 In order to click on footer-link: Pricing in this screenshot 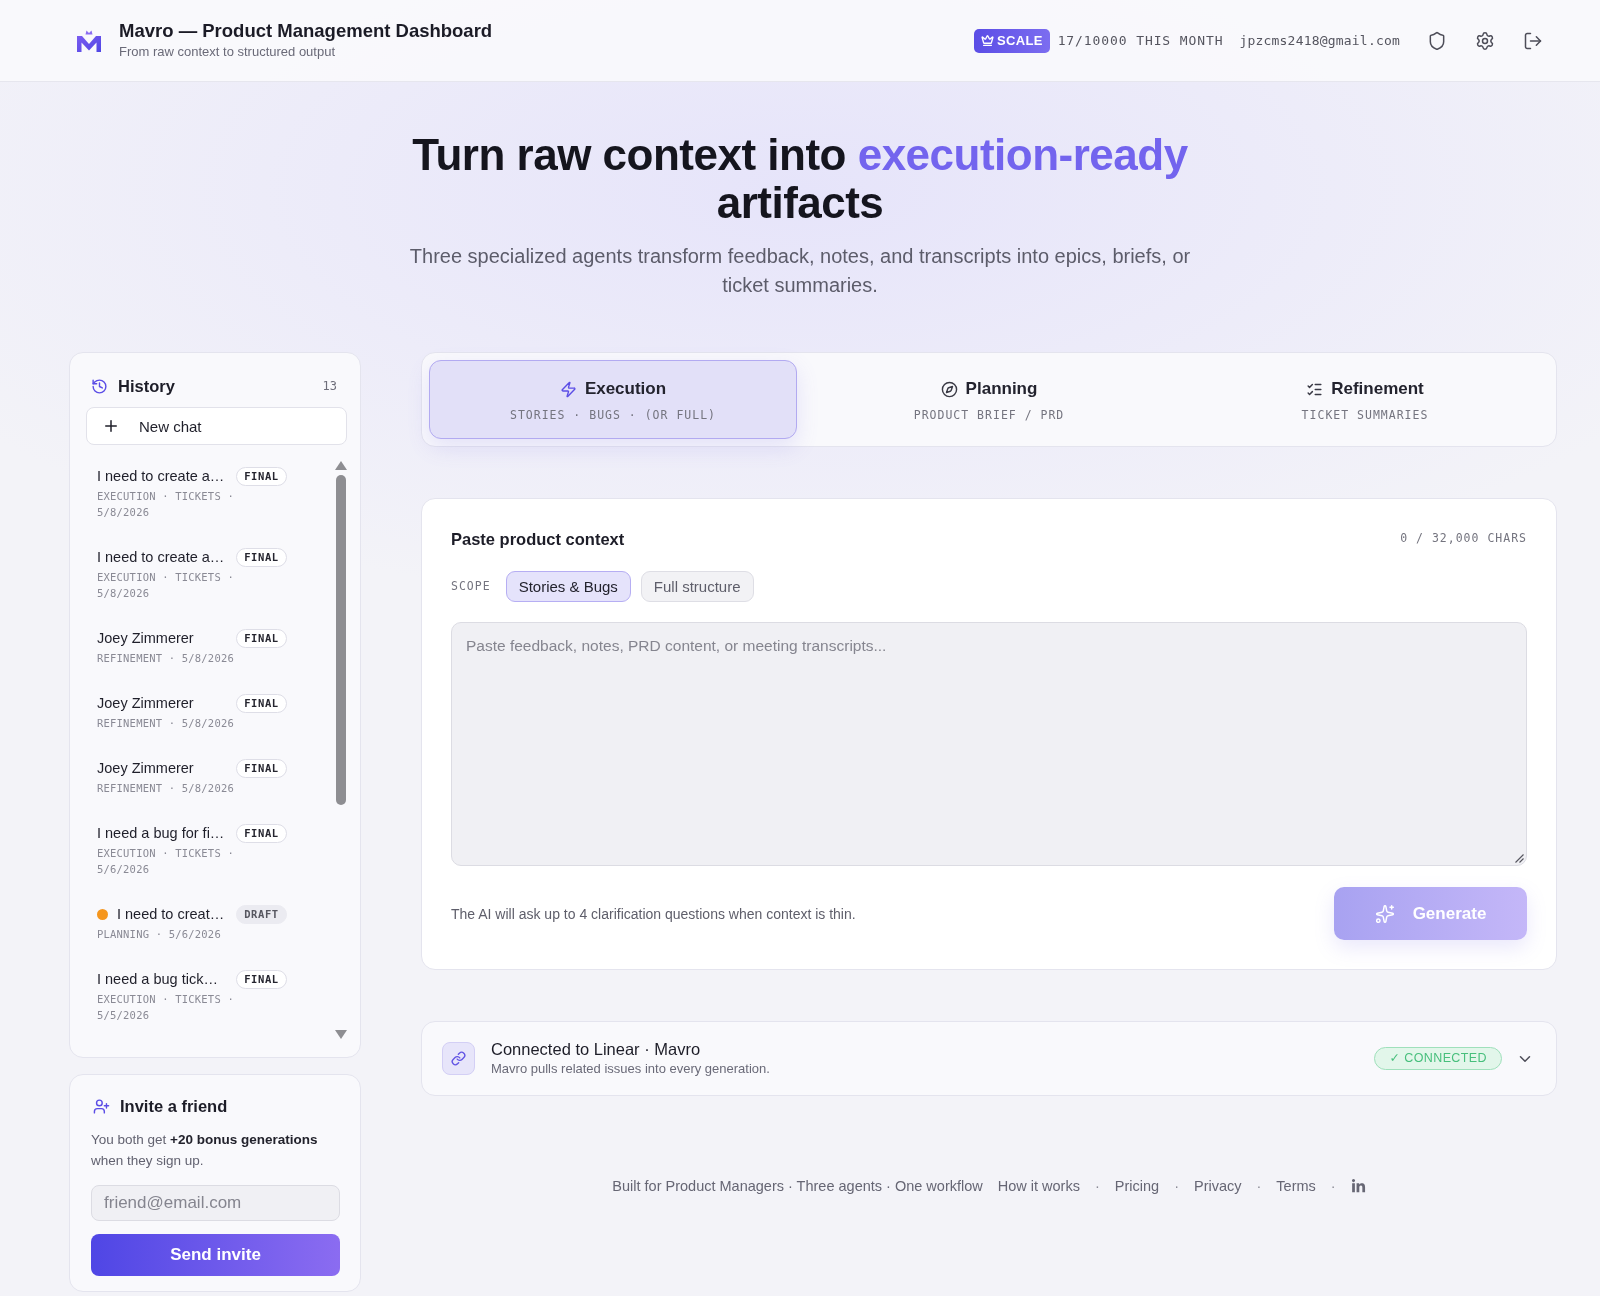, I will do `click(1137, 1186)`.